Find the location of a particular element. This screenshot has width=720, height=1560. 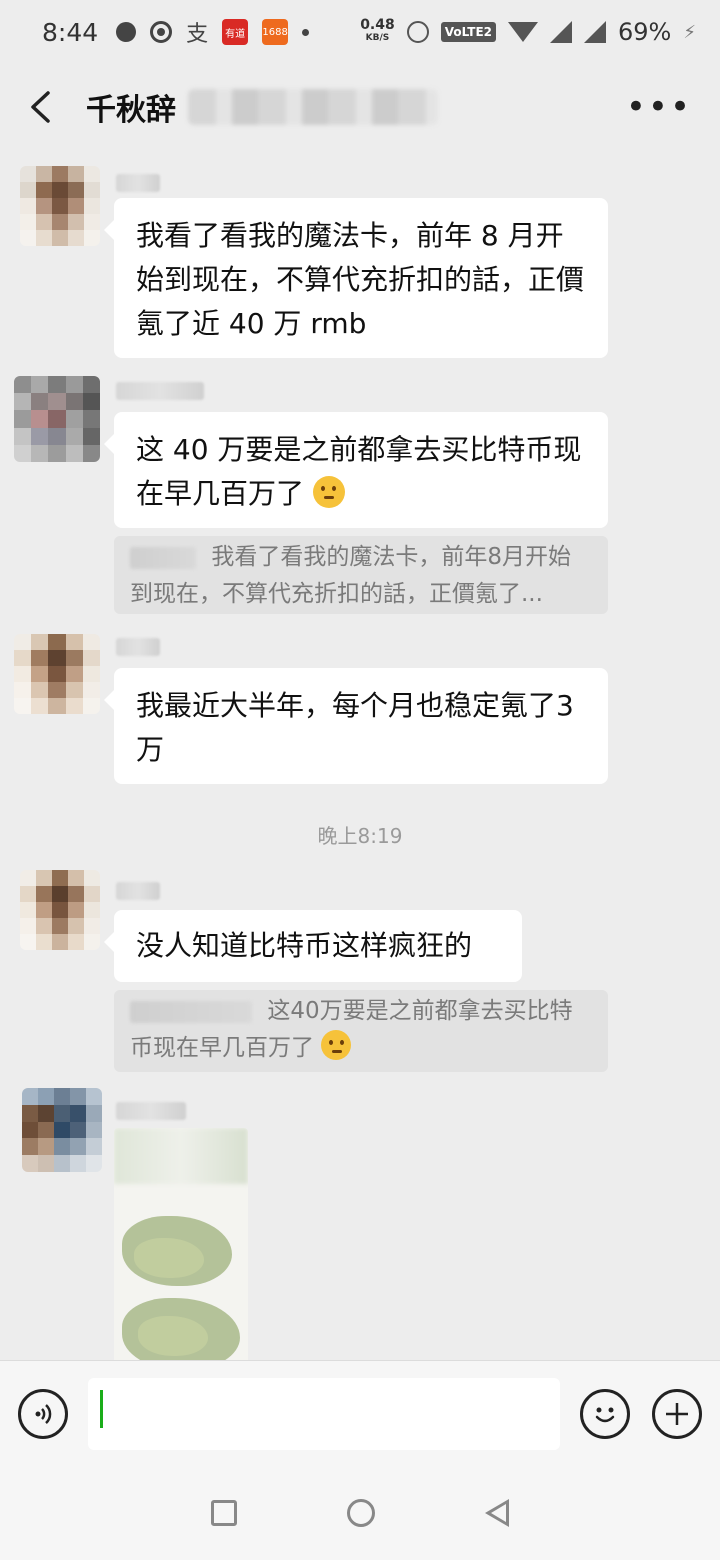

emoji-button is located at coordinates (605, 1413).